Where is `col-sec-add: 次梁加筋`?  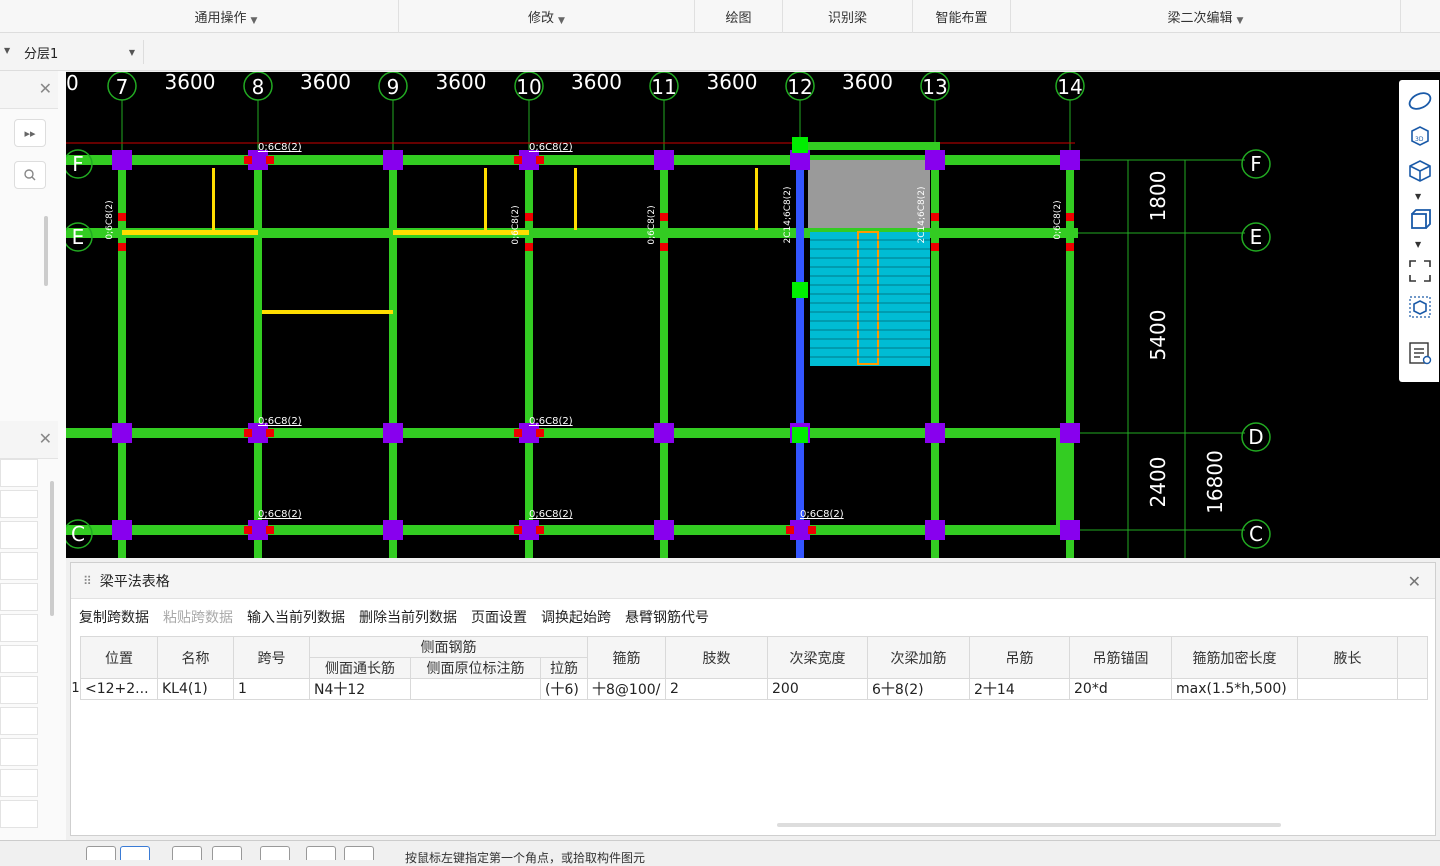
col-sec-add: 次梁加筋 is located at coordinates (918, 657).